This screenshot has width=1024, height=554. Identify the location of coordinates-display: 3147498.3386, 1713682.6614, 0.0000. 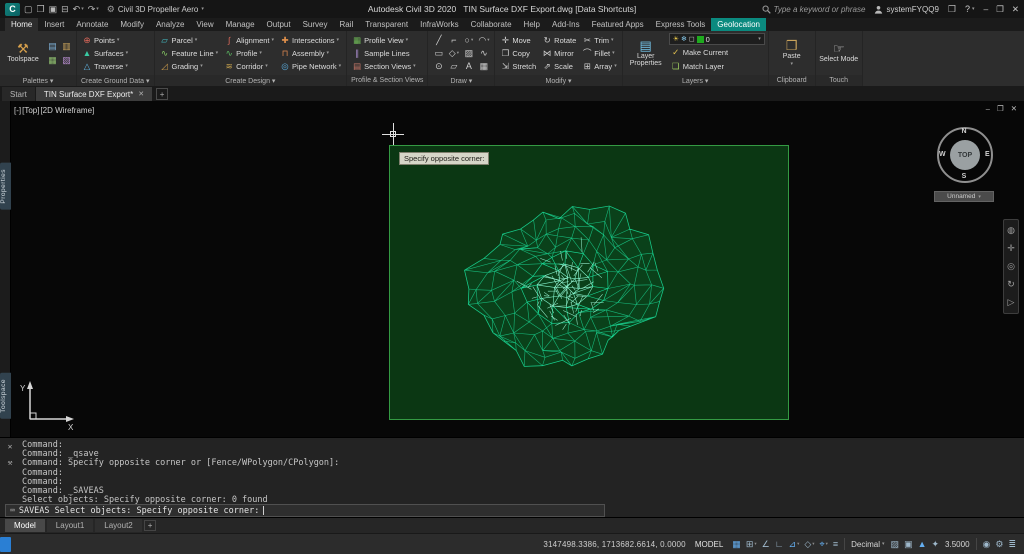
(614, 544).